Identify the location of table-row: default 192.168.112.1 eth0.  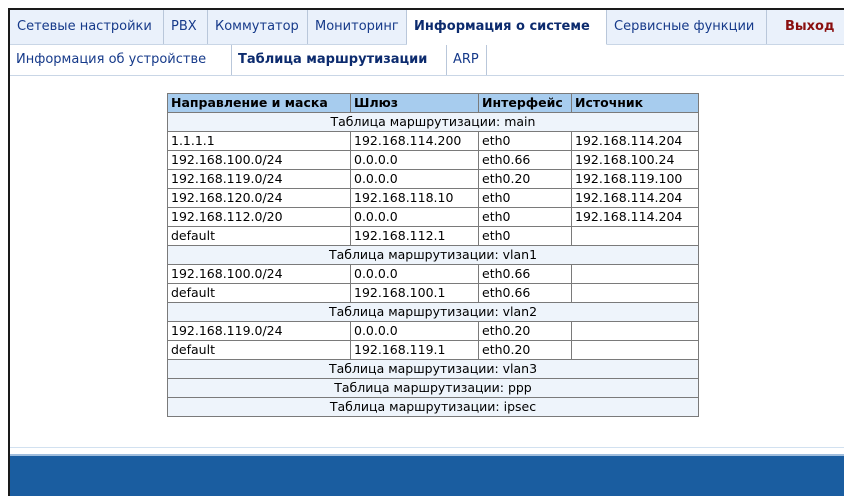
(433, 236).